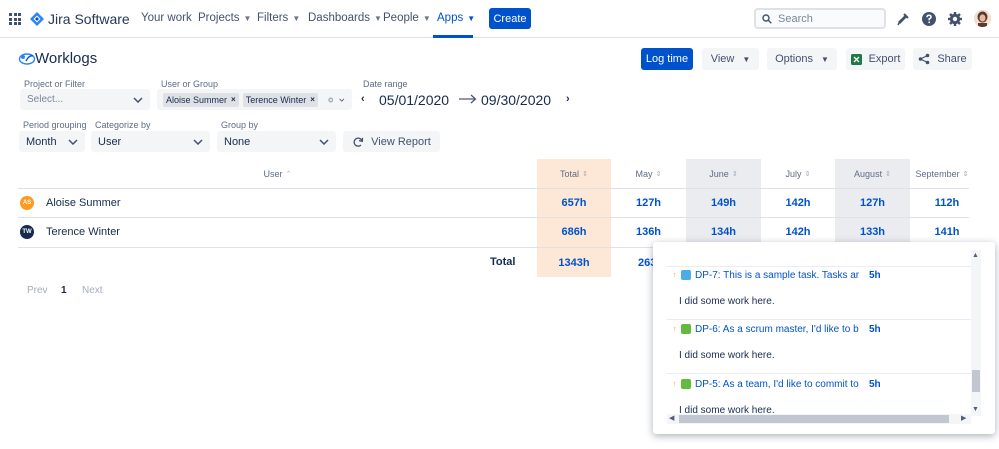  What do you see at coordinates (648, 174) in the screenshot?
I see `column-header-may: May ⇕` at bounding box center [648, 174].